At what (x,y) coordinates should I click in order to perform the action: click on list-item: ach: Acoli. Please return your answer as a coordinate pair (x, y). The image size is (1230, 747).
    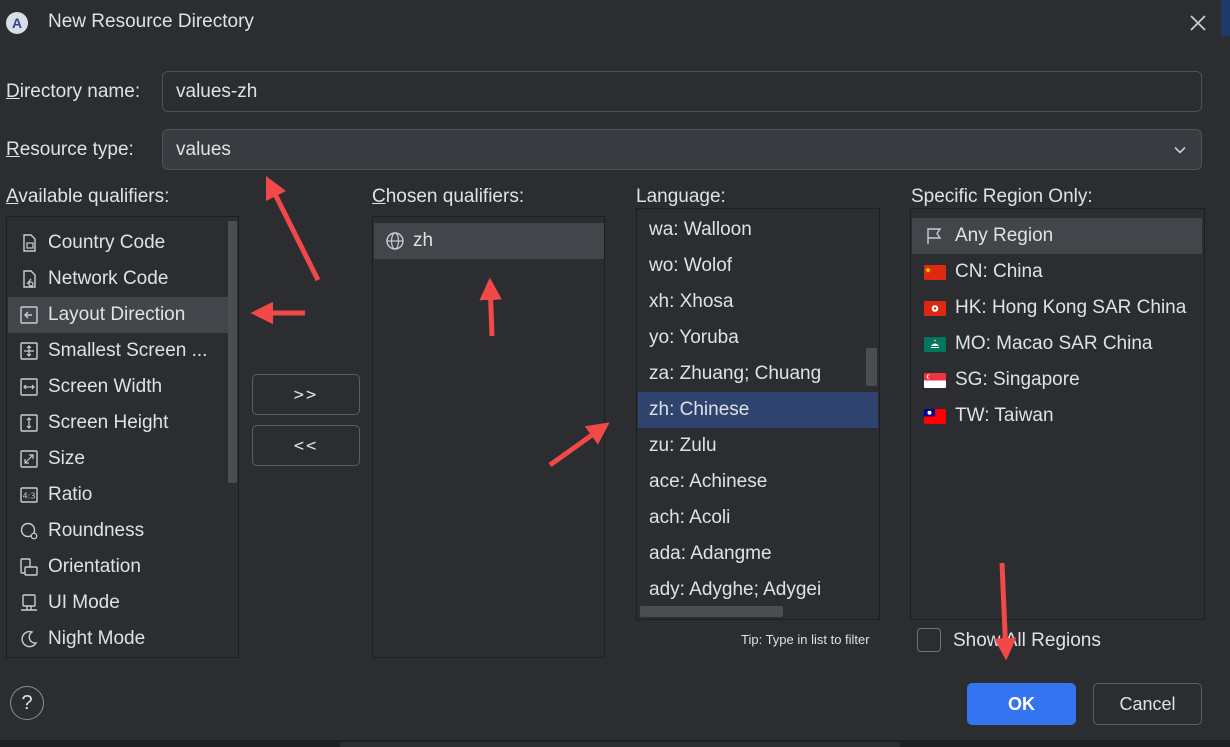
    Looking at the image, I should click on (758, 518).